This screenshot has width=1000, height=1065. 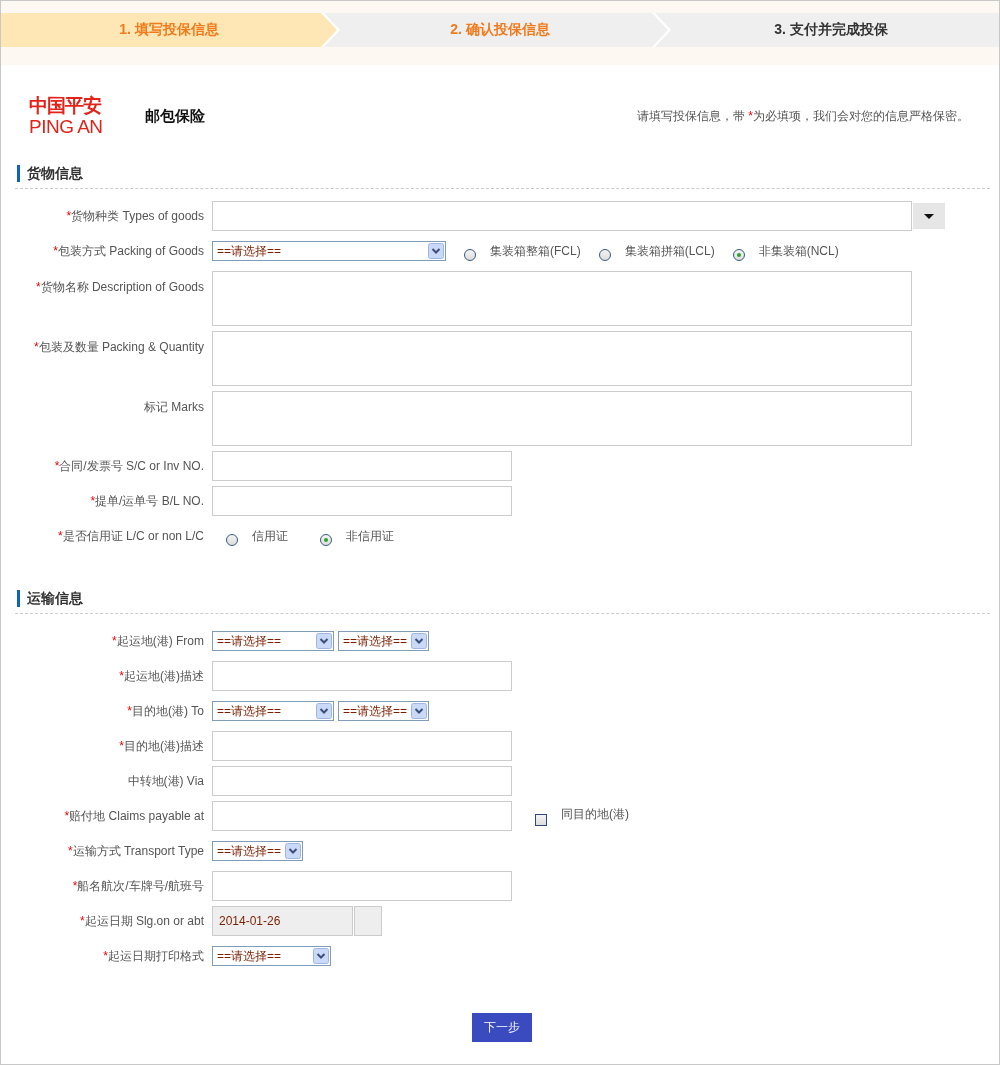 I want to click on field-label: 标记 Marks, so click(x=174, y=407).